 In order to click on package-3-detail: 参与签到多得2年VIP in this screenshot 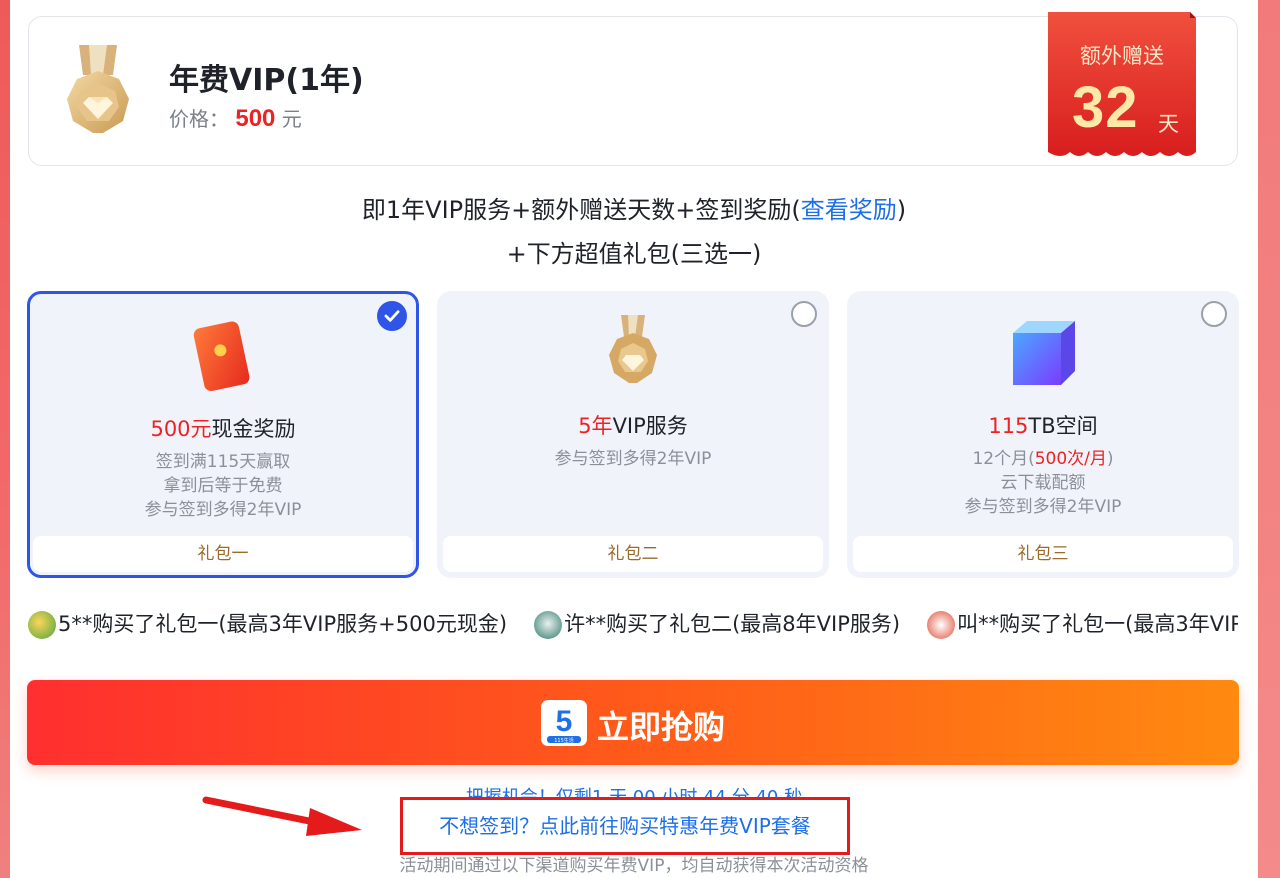, I will do `click(1043, 507)`.